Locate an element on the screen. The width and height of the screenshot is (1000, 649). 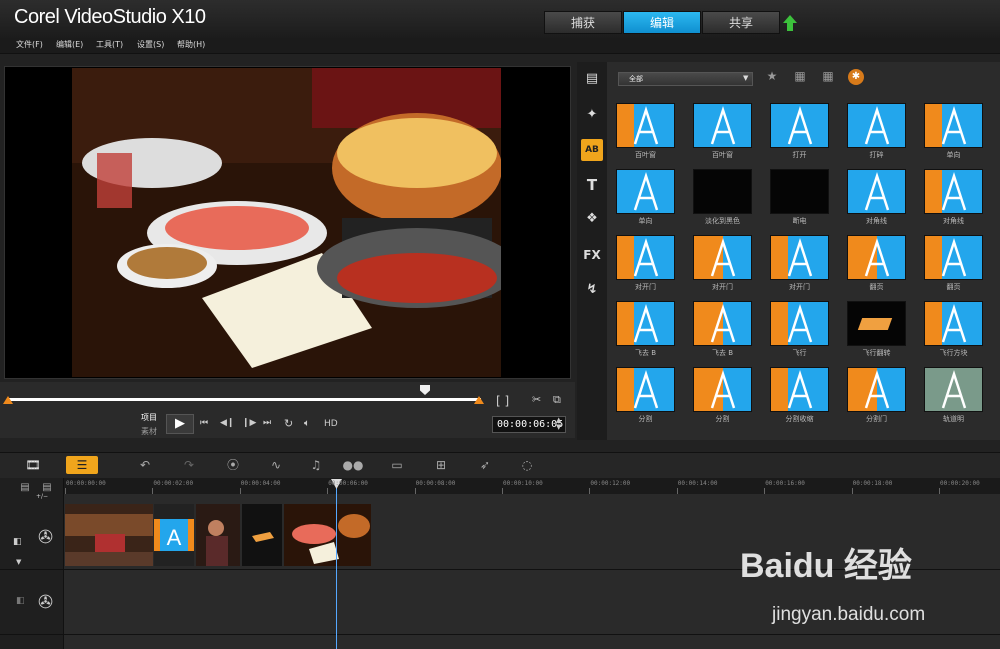
timeline-playhead is located at coordinates (336, 565).